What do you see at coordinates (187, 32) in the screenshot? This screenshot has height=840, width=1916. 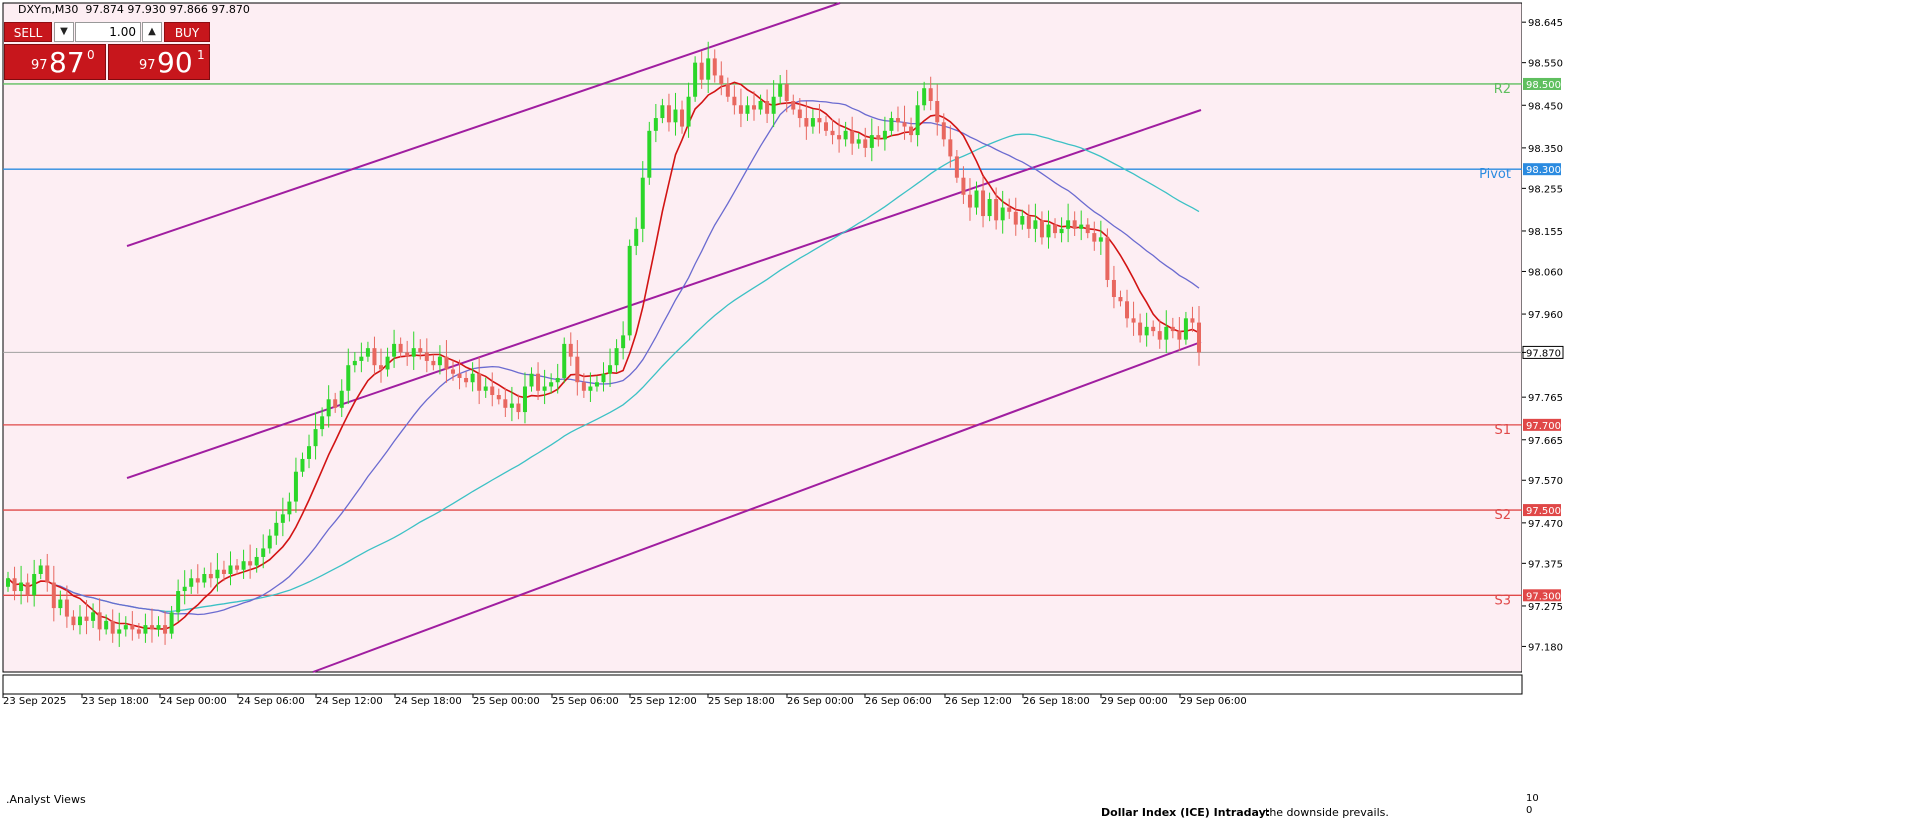 I see `buy-button: BUY` at bounding box center [187, 32].